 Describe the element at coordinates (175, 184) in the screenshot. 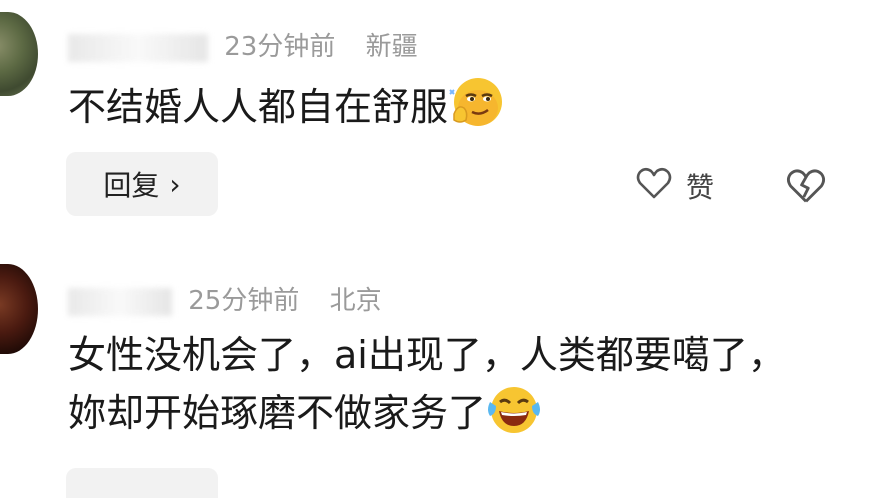

I see `chevron-right-icon: ›` at that location.